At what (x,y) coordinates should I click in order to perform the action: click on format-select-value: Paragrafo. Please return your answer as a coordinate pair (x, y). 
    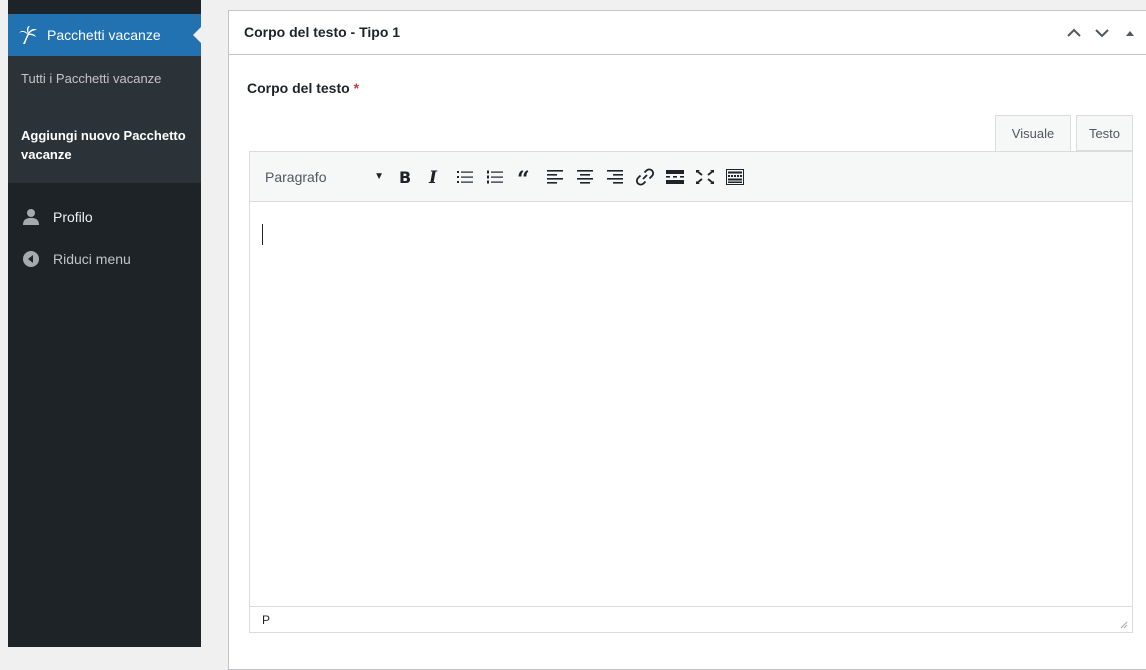
    Looking at the image, I should click on (296, 176).